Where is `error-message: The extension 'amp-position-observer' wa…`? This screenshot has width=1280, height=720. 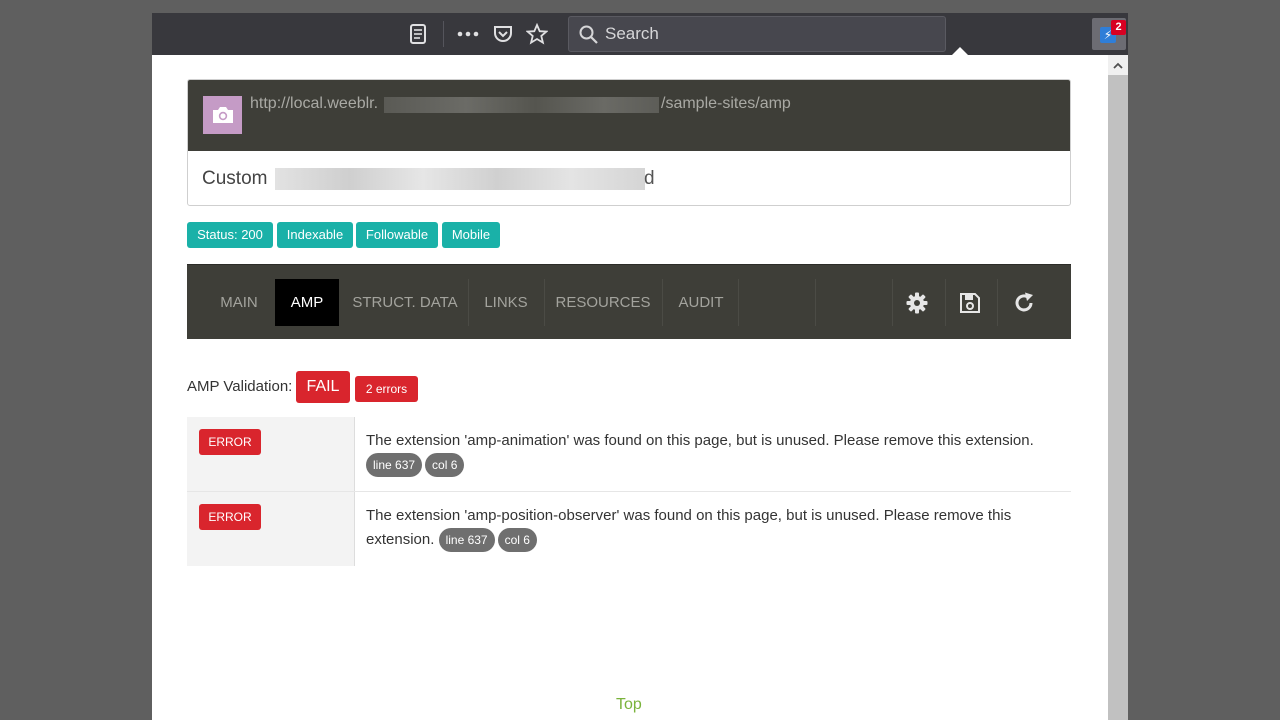 error-message: The extension 'amp-position-observer' wa… is located at coordinates (706, 528).